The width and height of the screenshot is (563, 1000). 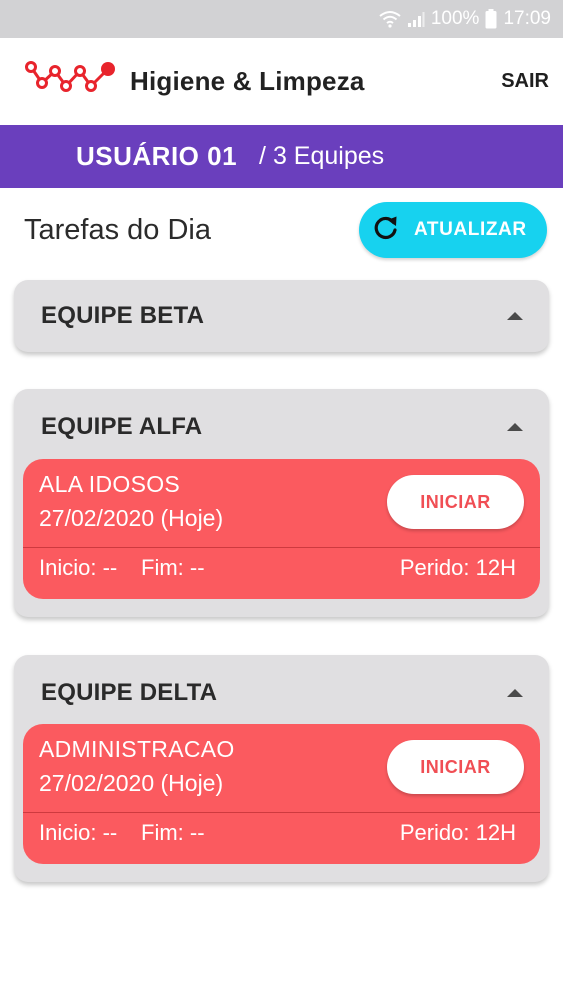 I want to click on refresh-button: ATUALIZAR, so click(x=453, y=230).